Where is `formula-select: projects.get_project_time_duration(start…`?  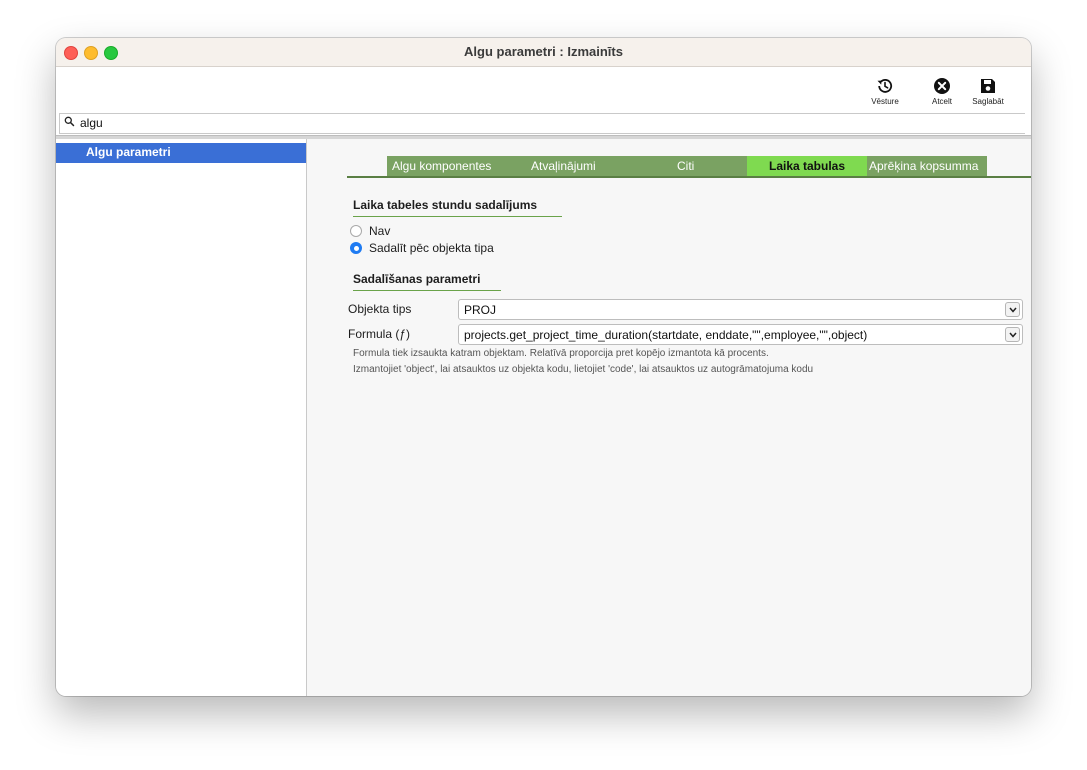 formula-select: projects.get_project_time_duration(start… is located at coordinates (740, 334).